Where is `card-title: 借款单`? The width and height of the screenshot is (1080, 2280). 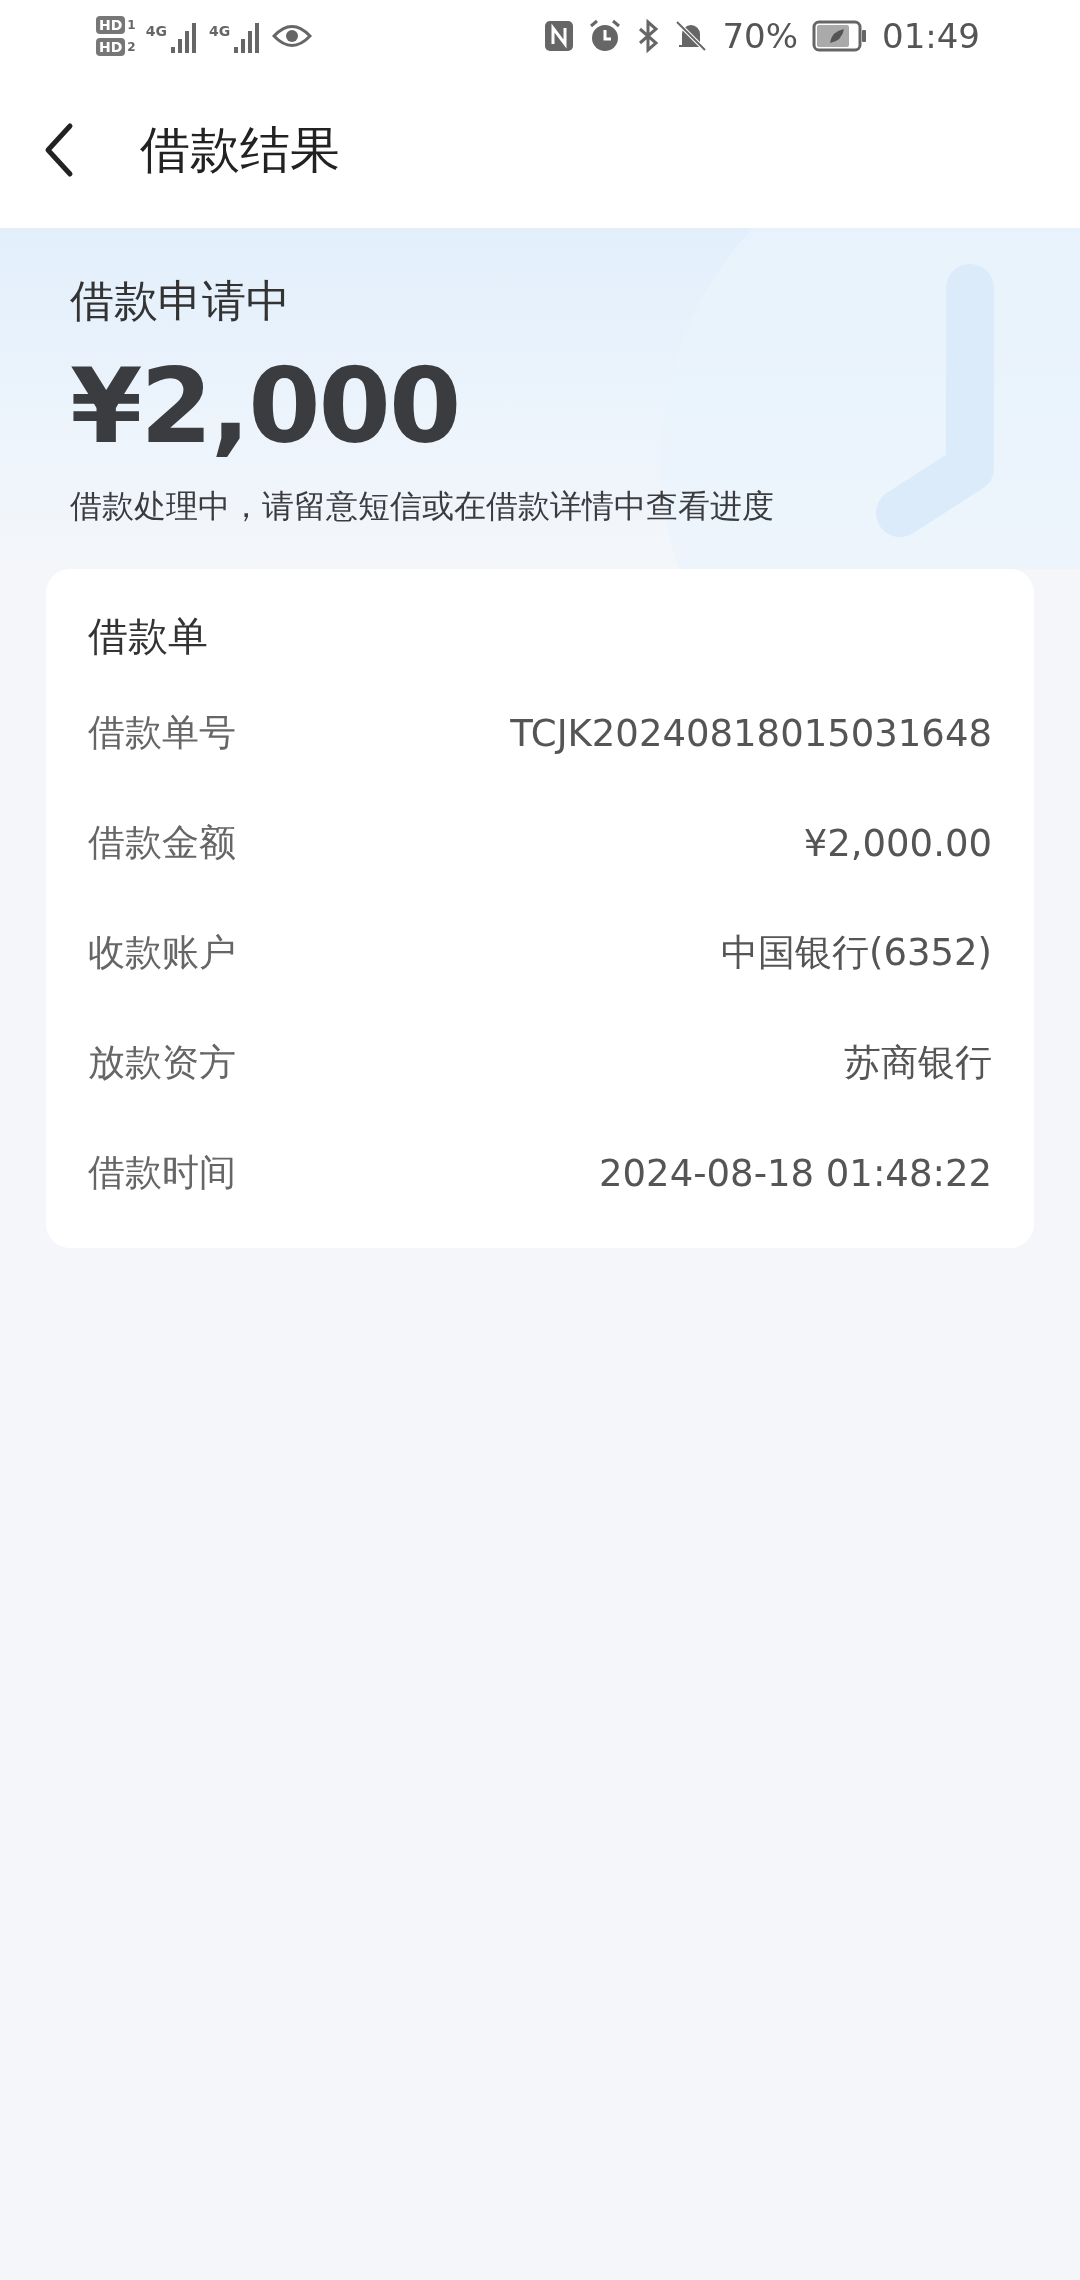
card-title: 借款单 is located at coordinates (148, 636).